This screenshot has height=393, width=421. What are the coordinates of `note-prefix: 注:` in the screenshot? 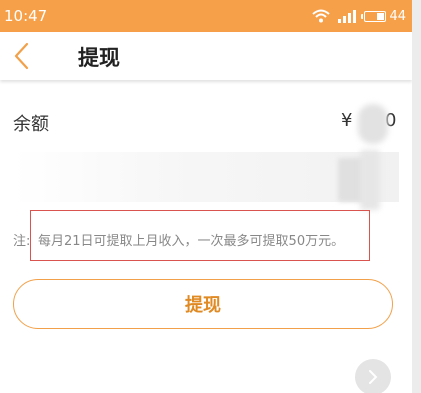 It's located at (22, 241).